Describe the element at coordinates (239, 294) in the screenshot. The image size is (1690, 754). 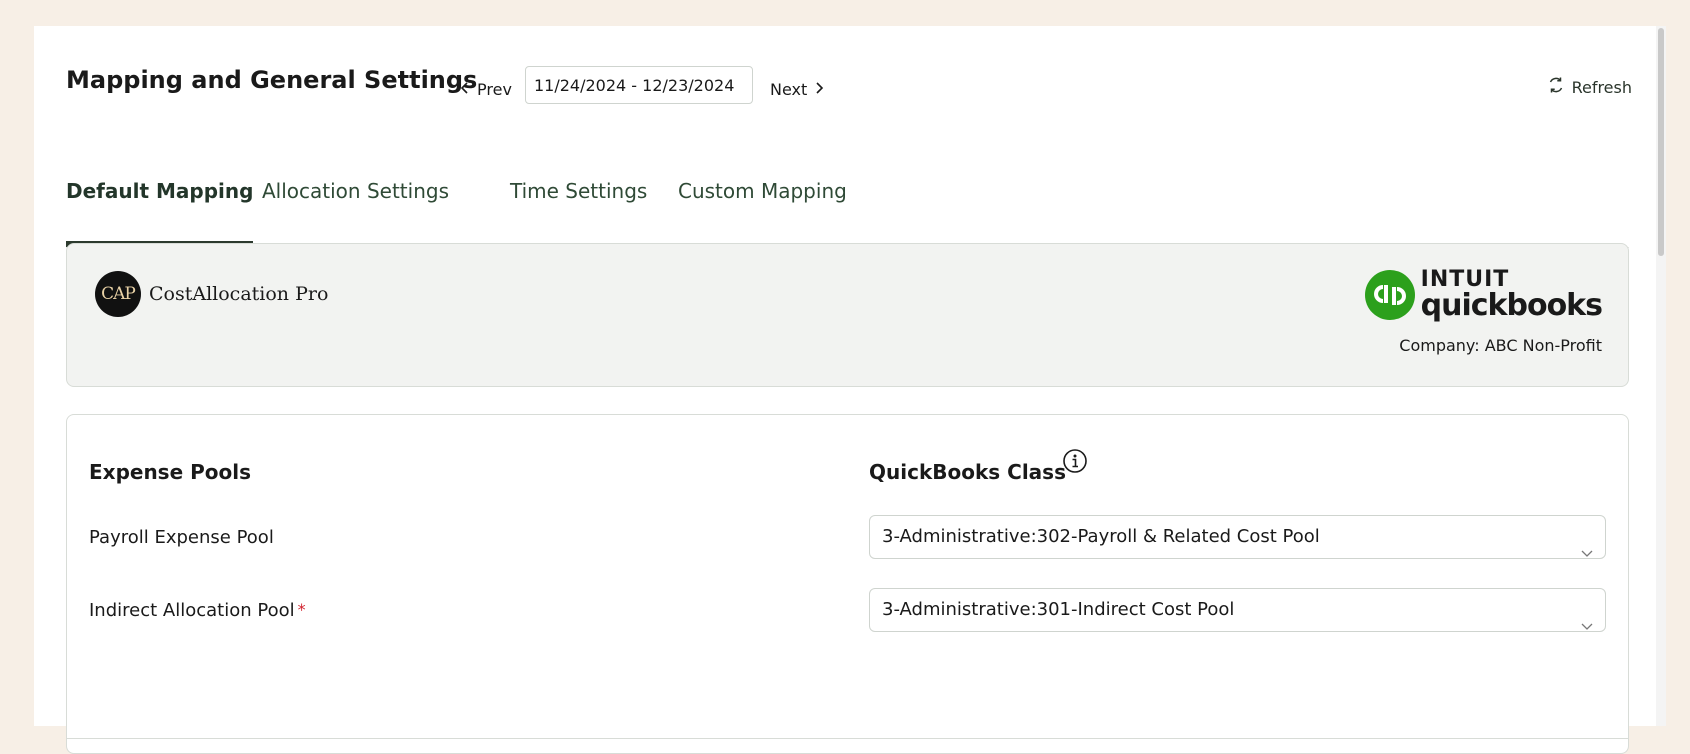
I see `cap-logo-name: CostAllocation Pro` at that location.